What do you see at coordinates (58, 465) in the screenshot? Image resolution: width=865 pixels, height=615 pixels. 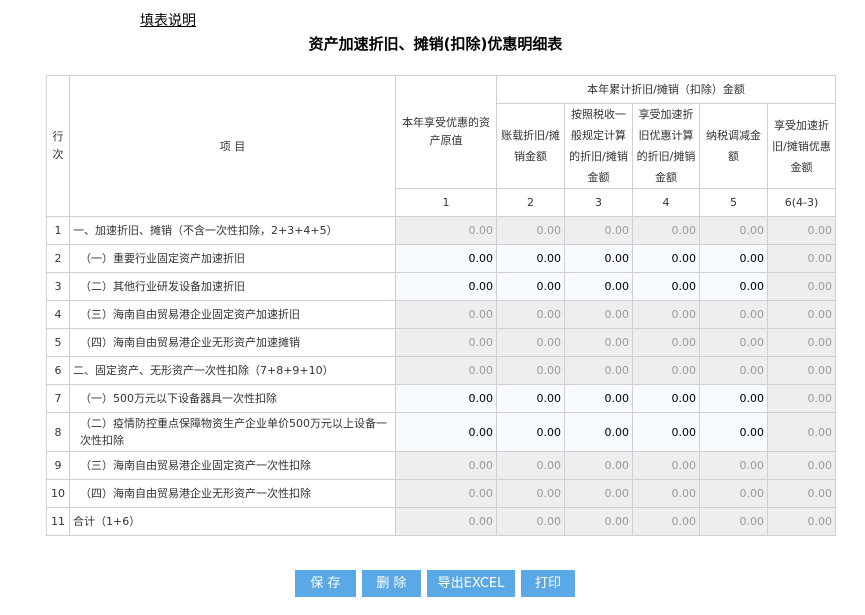 I see `row-number: 9` at bounding box center [58, 465].